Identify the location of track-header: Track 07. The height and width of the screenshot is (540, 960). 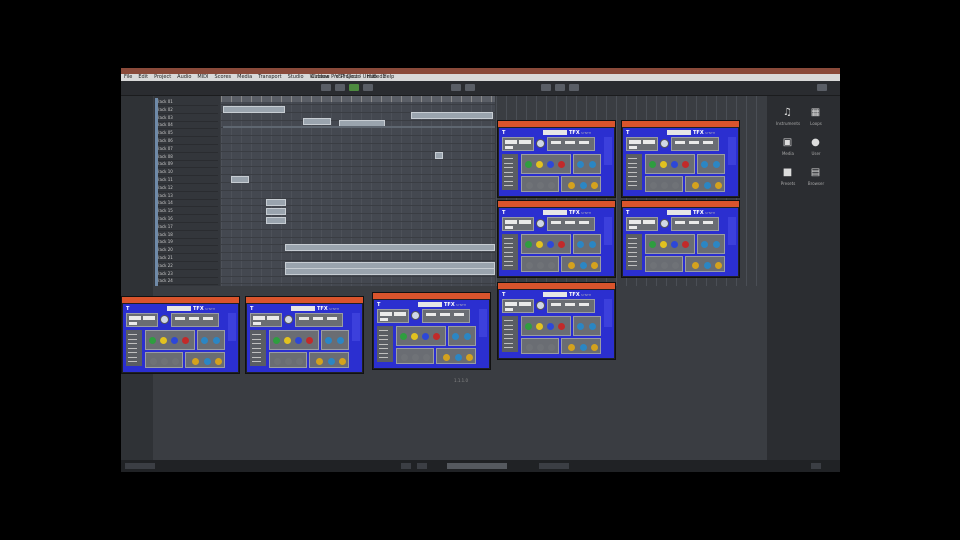
(187, 149).